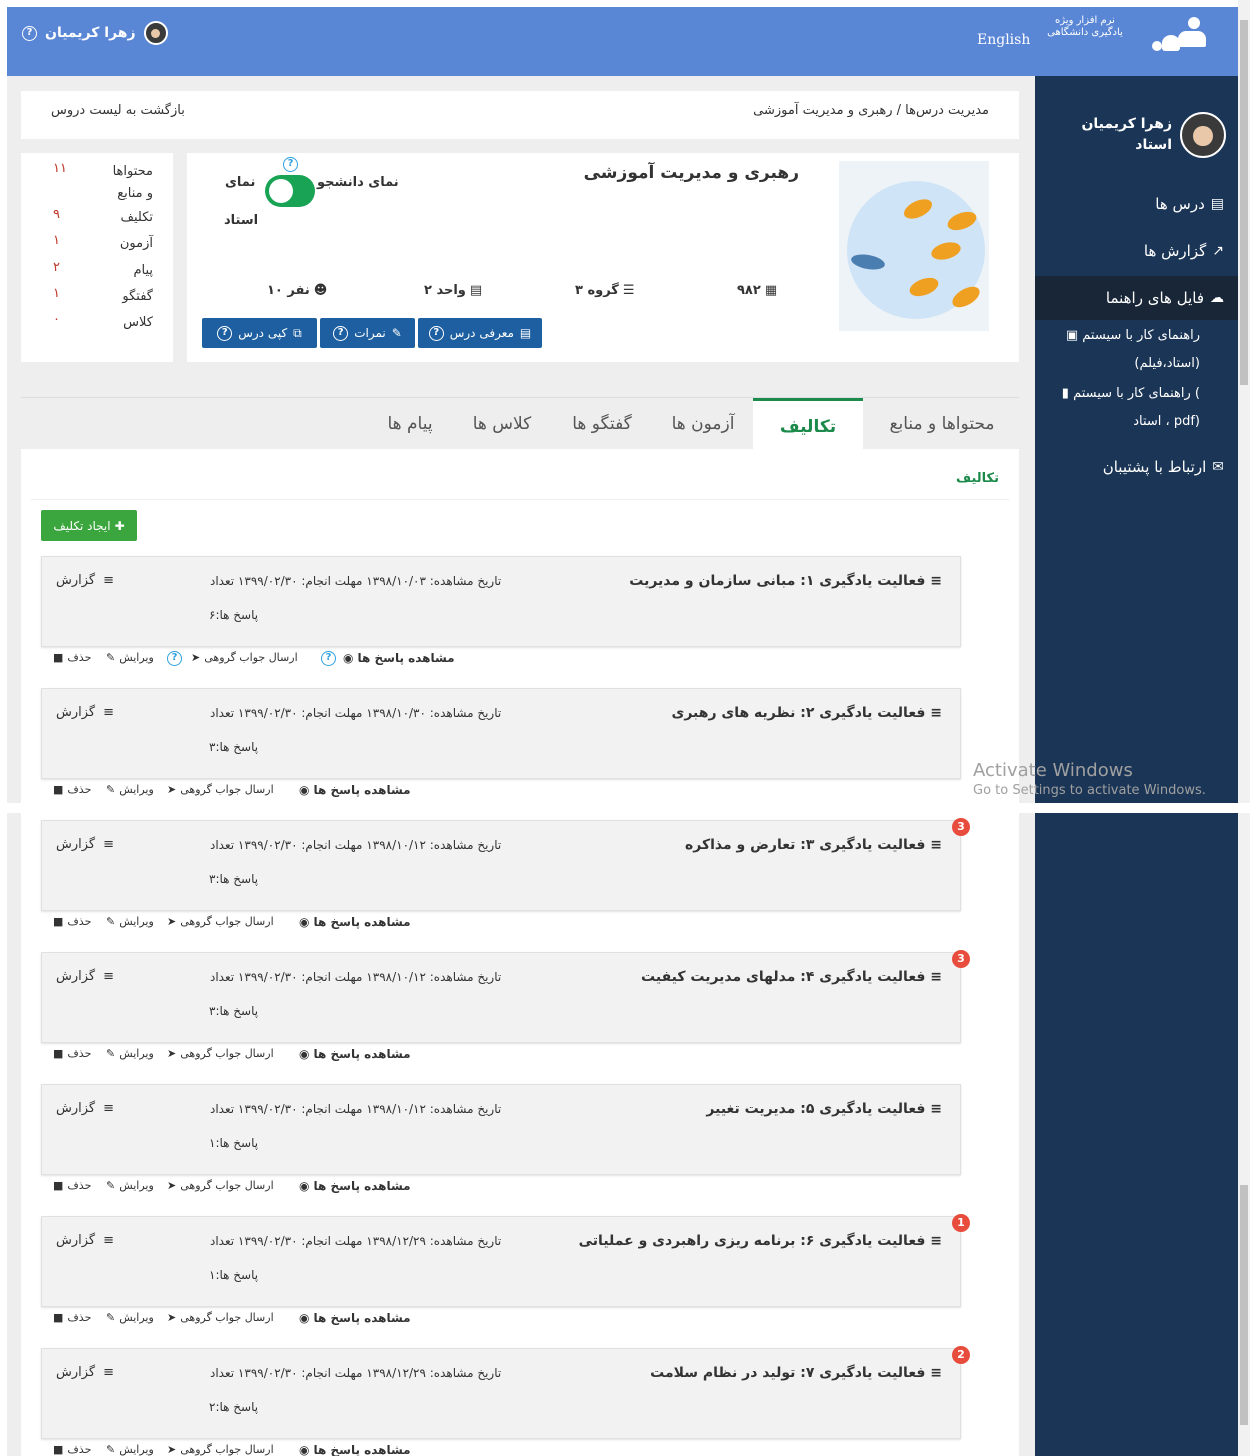 The image size is (1250, 1456). What do you see at coordinates (824, 1109) in the screenshot?
I see `assignment-title: ≡ فعالیت یادگیری ۵: مدیریت تغییر` at bounding box center [824, 1109].